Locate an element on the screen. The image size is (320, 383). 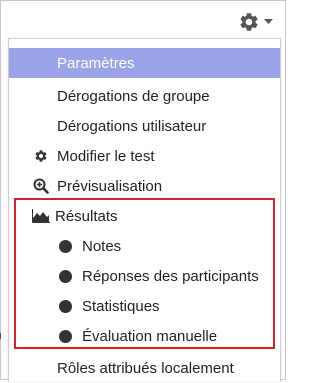
menu-item-derogations-utilisateur: Dérogations utilisateur is located at coordinates (144, 126).